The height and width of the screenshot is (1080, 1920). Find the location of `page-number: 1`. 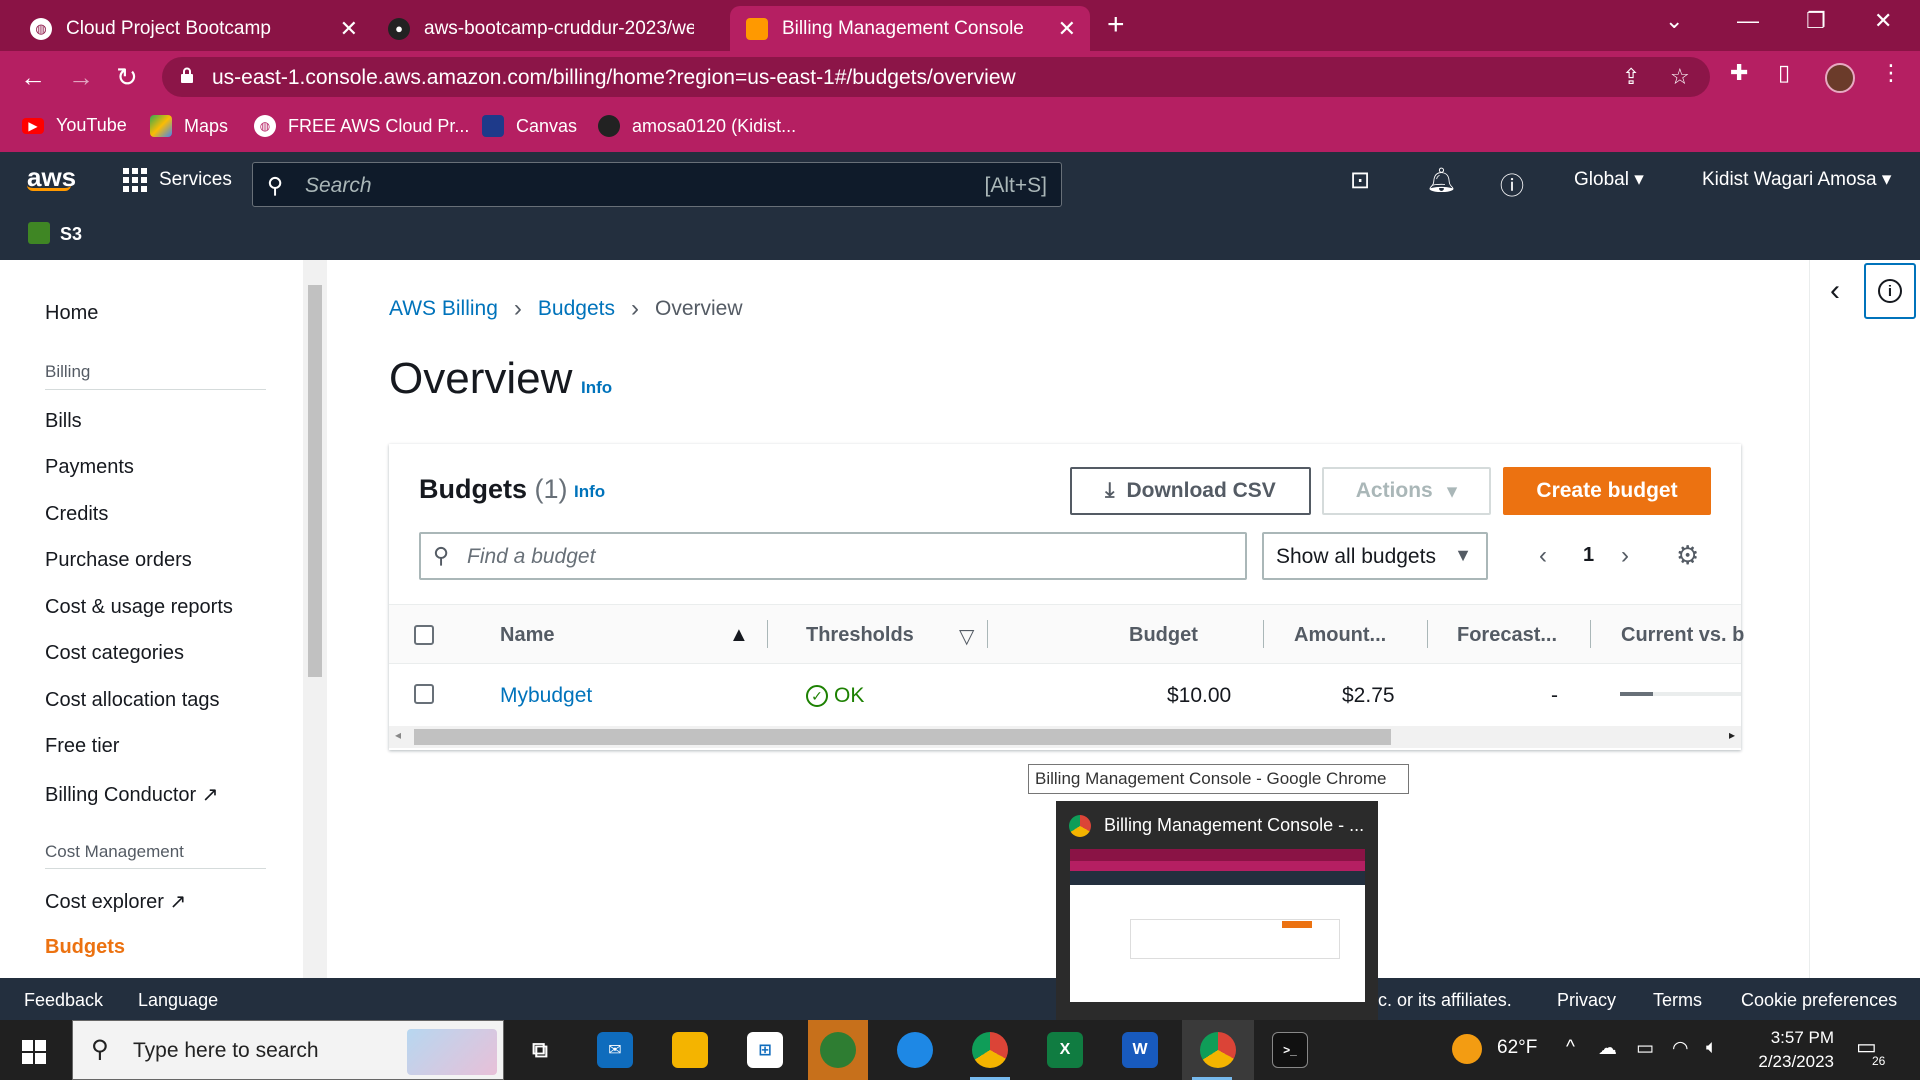

page-number: 1 is located at coordinates (1588, 555).